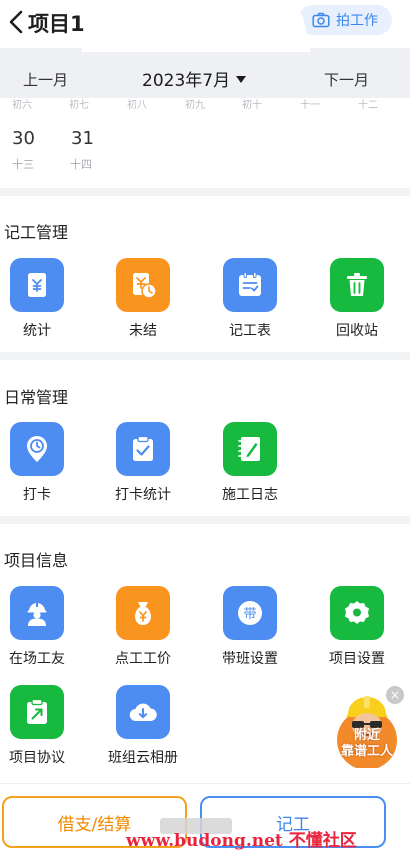 The width and height of the screenshot is (410, 860). Describe the element at coordinates (310, 105) in the screenshot. I see `lunar-date: 十一` at that location.